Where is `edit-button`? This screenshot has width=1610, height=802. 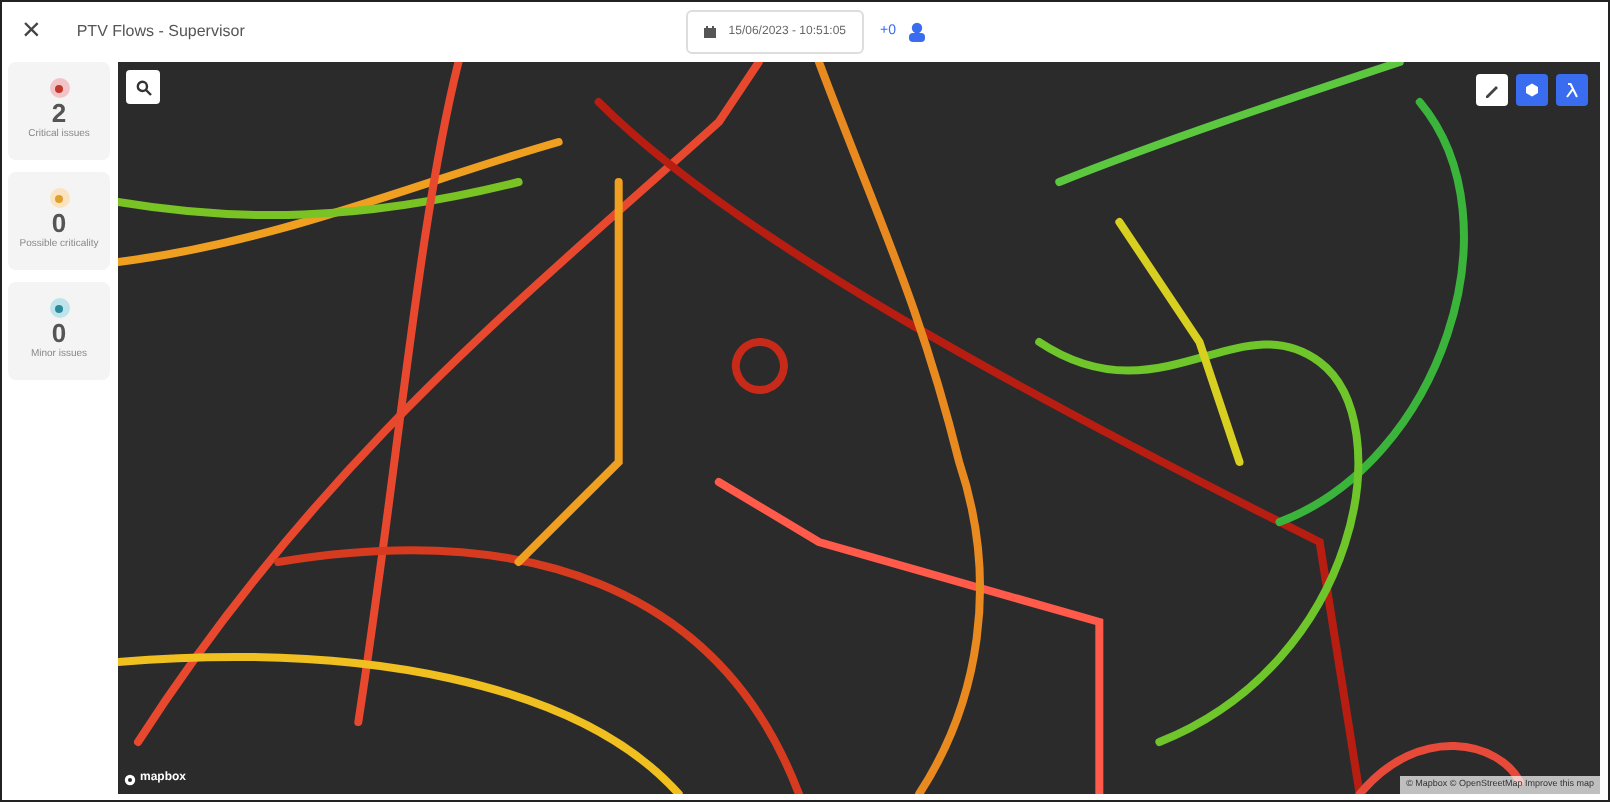 edit-button is located at coordinates (1492, 90).